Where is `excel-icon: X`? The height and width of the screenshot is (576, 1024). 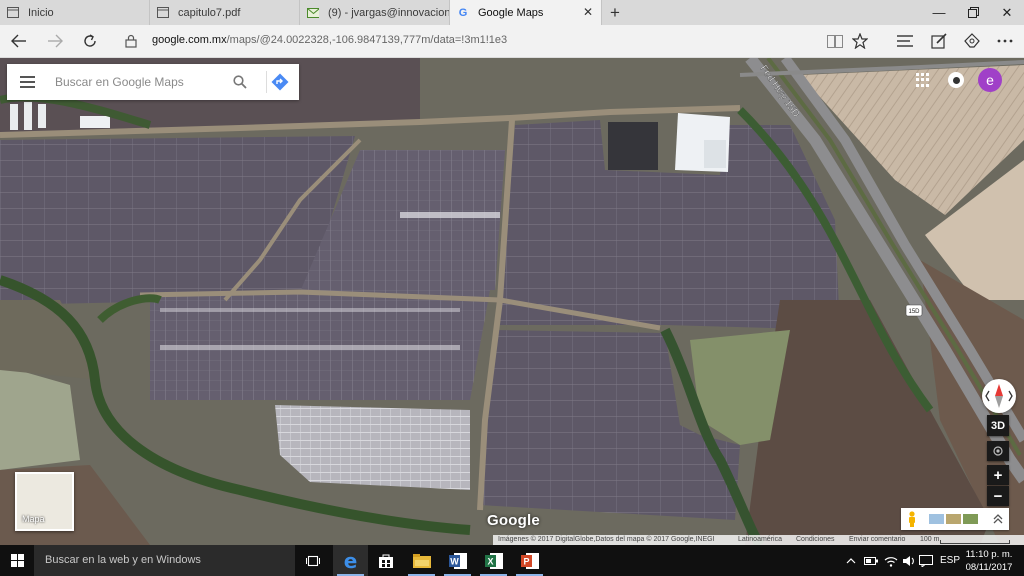
excel-icon: X is located at coordinates (493, 560).